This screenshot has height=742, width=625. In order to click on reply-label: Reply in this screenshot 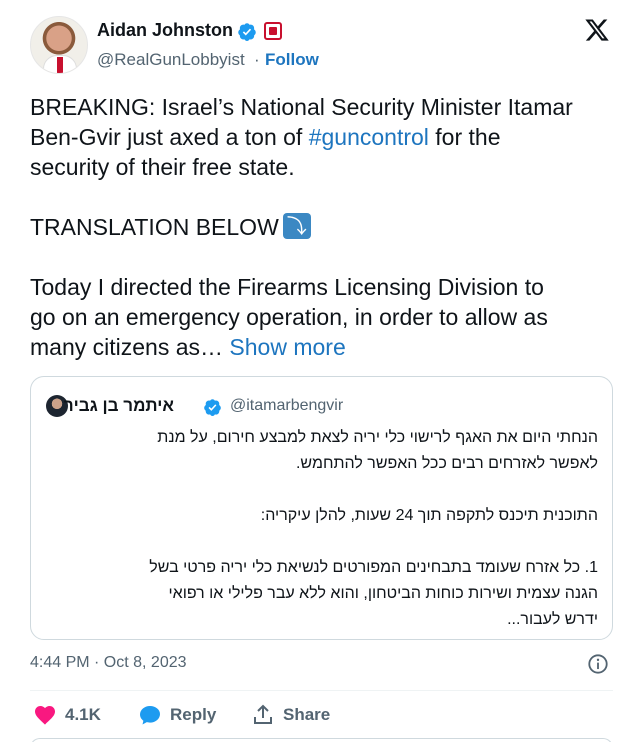, I will do `click(193, 714)`.